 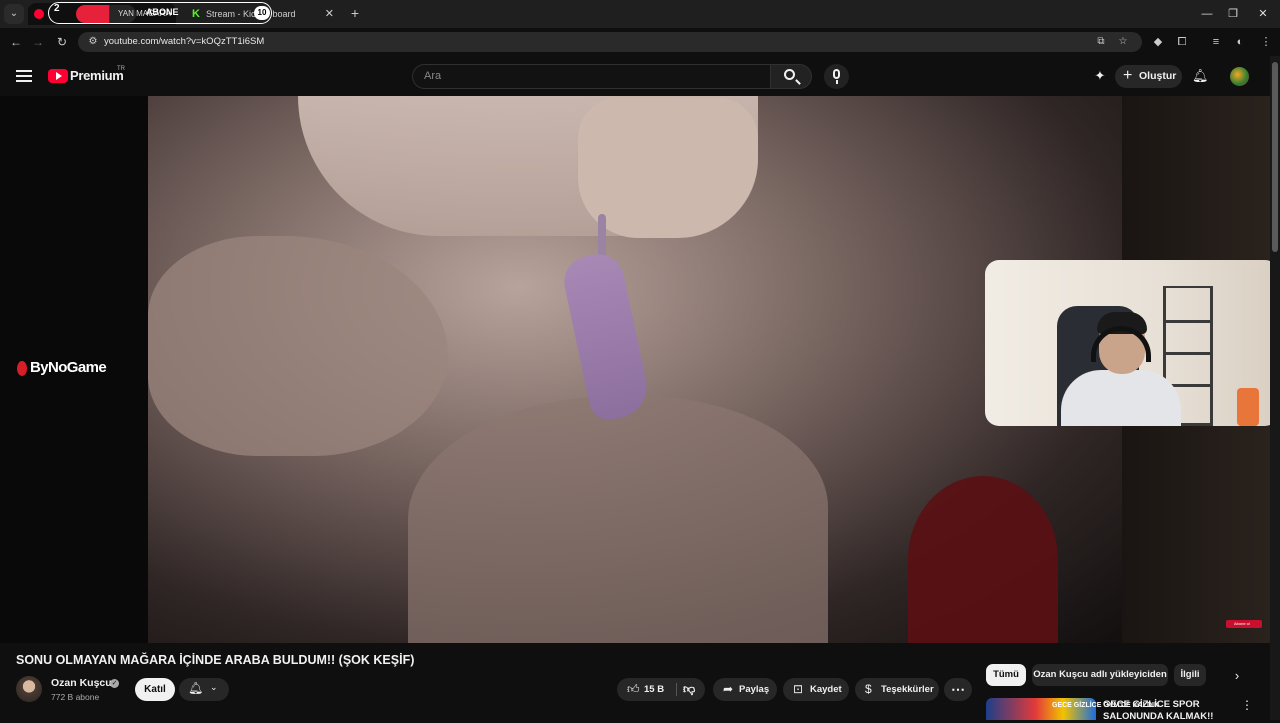 I want to click on chevron-down-icon: ⌄, so click(x=214, y=687).